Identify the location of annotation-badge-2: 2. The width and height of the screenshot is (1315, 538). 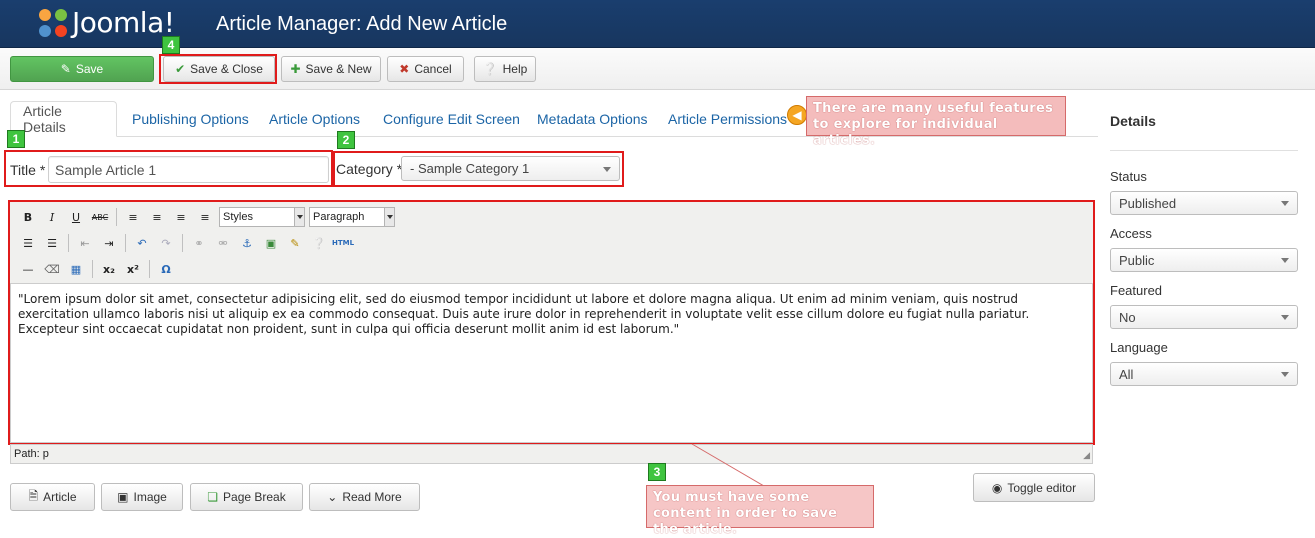
(346, 140).